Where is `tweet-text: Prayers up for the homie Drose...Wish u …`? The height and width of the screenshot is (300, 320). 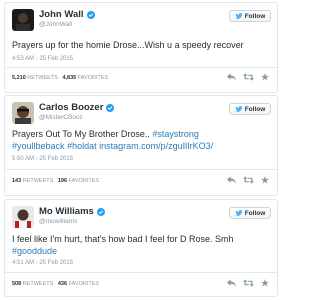 tweet-text: Prayers up for the homie Drose...Wish u … is located at coordinates (128, 45).